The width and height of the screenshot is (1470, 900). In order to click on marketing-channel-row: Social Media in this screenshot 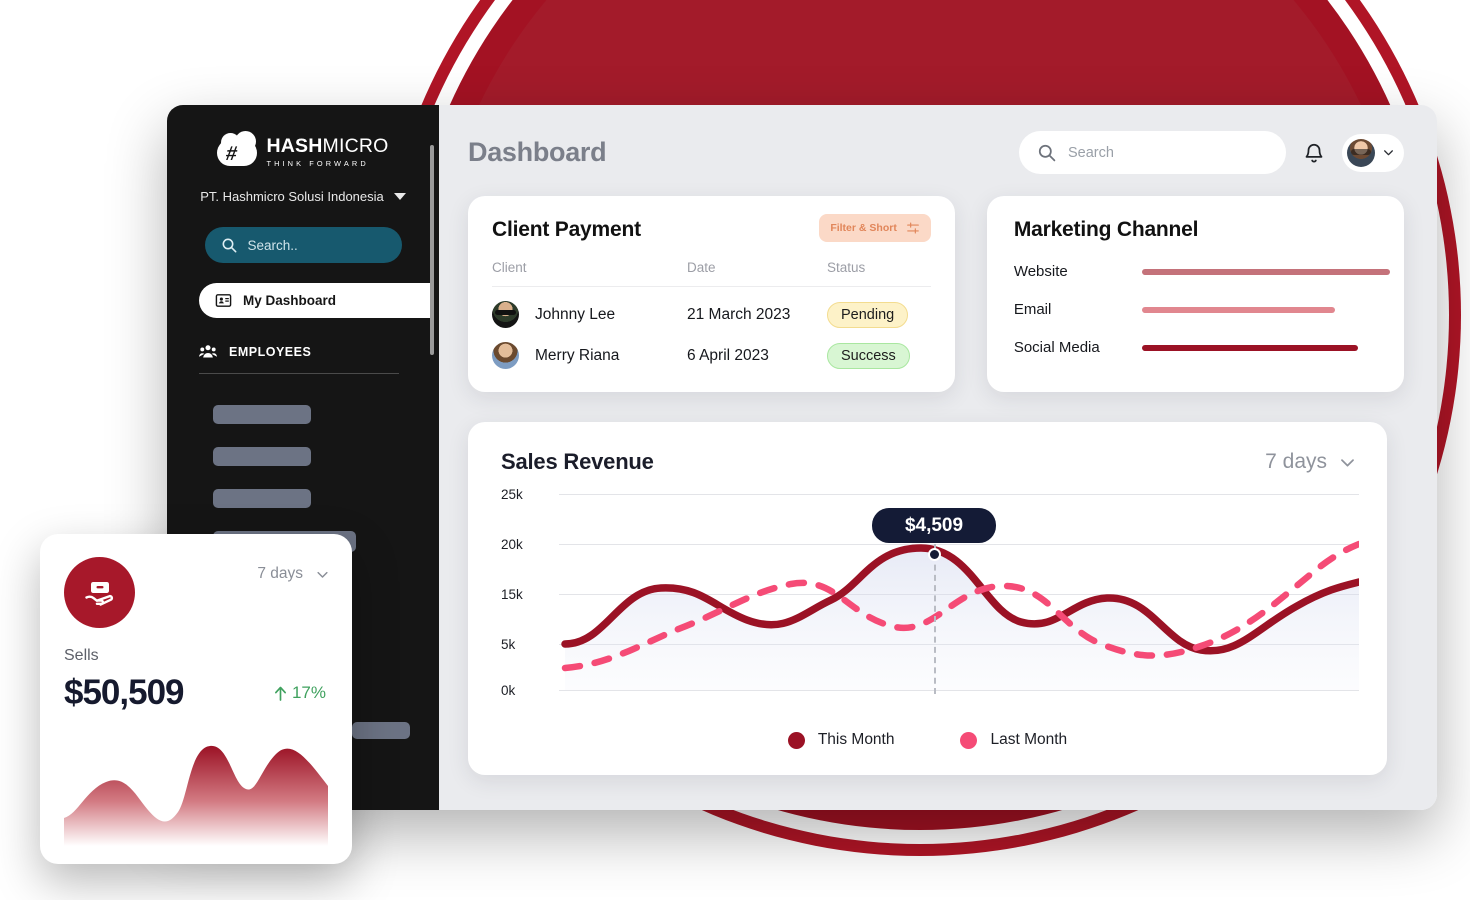, I will do `click(1209, 347)`.